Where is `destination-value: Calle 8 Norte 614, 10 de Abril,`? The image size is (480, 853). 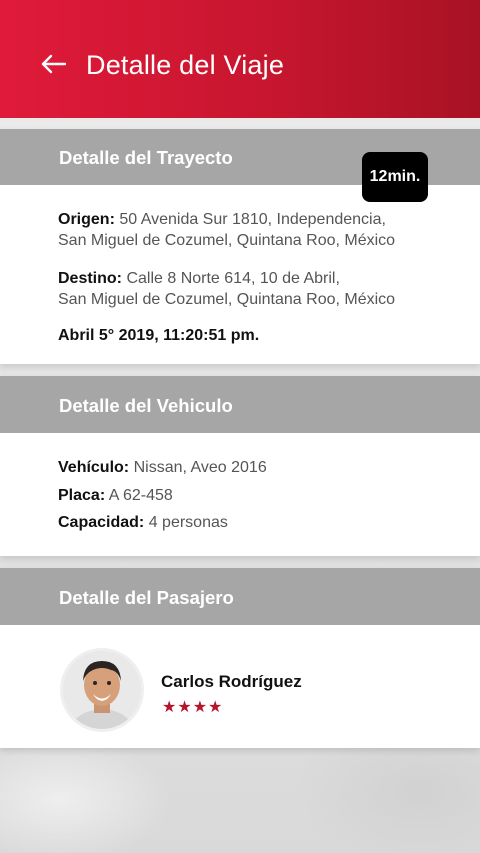 destination-value: Calle 8 Norte 614, 10 de Abril, is located at coordinates (233, 278).